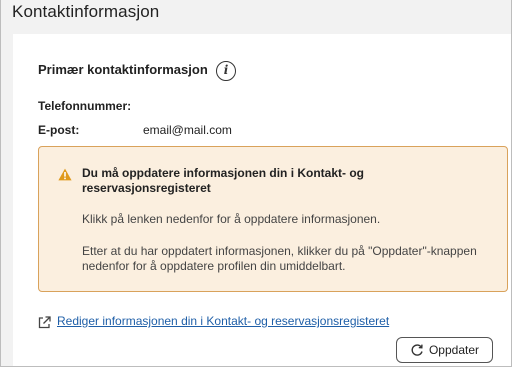  Describe the element at coordinates (123, 69) in the screenshot. I see `section-heading: Primær kontaktinformasjon` at that location.